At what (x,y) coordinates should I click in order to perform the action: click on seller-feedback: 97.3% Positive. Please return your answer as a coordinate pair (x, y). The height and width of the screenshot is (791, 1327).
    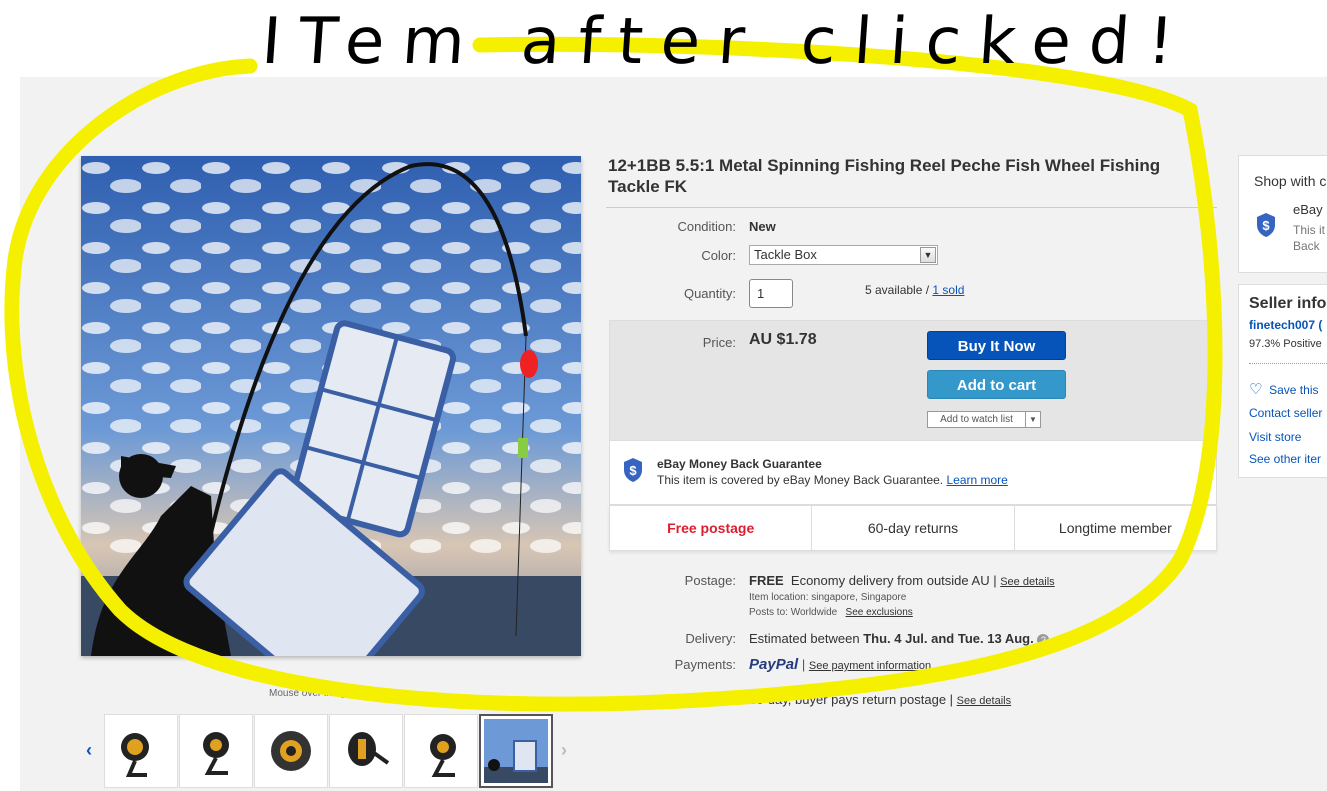
    Looking at the image, I should click on (1285, 344).